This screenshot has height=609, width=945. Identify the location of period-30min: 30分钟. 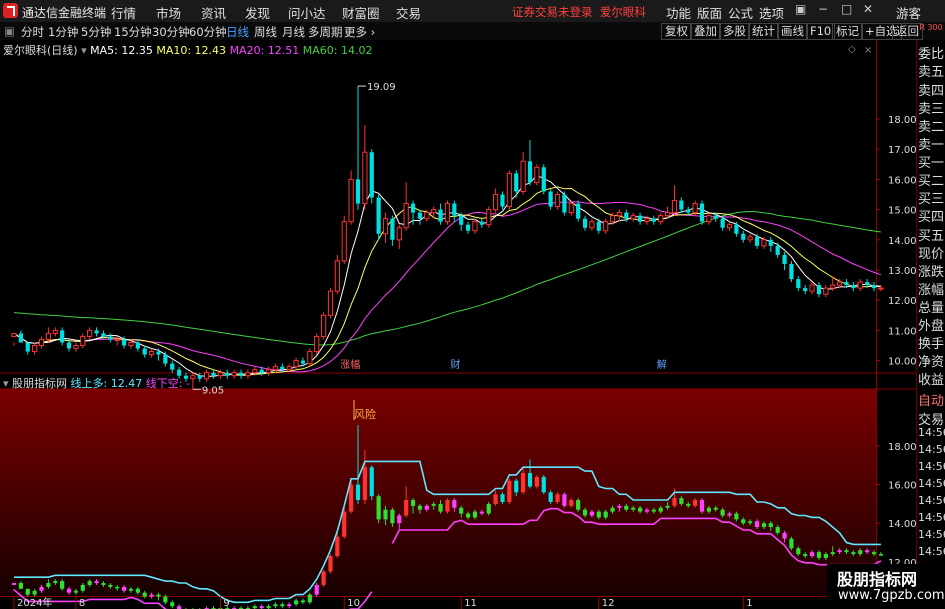
(171, 32).